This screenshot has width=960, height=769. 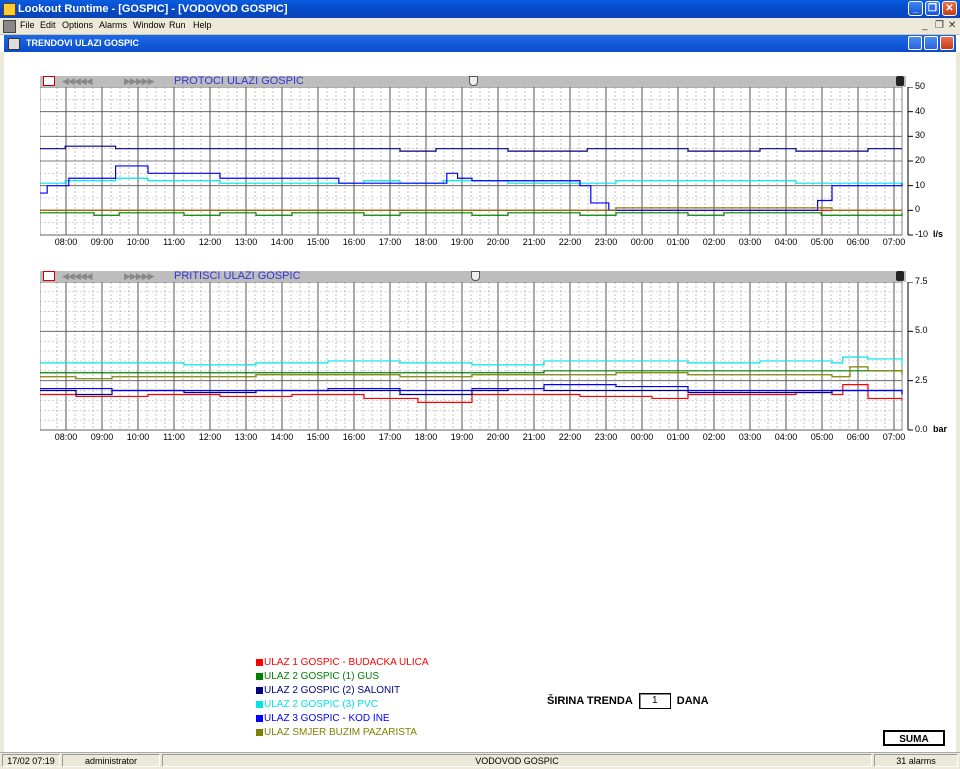 I want to click on legend-item: ULAZ 2 GOSPIC (2) SALONIT, so click(x=342, y=692).